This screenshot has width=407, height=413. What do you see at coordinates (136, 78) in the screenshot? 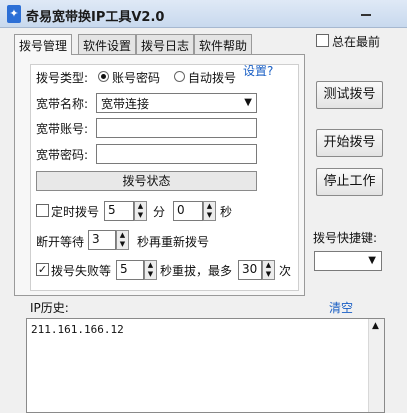
I see `radio-account-password-label: 账号密码` at bounding box center [136, 78].